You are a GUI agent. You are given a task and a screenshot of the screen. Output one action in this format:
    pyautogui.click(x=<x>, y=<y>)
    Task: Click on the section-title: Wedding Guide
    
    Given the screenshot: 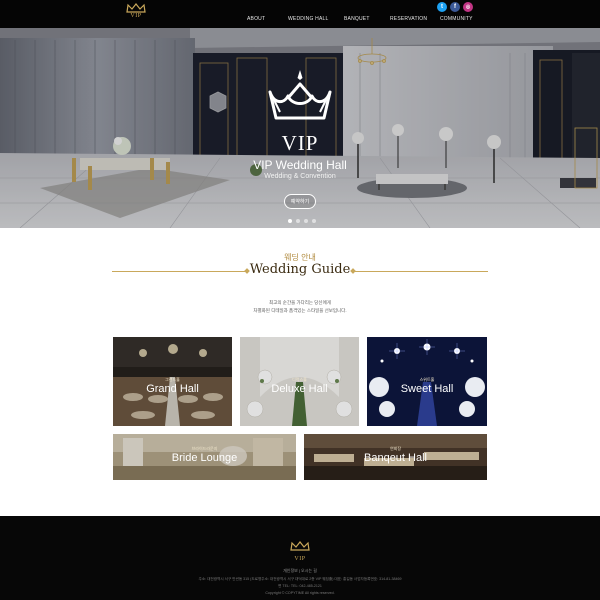 What is the action you would take?
    pyautogui.click(x=300, y=269)
    